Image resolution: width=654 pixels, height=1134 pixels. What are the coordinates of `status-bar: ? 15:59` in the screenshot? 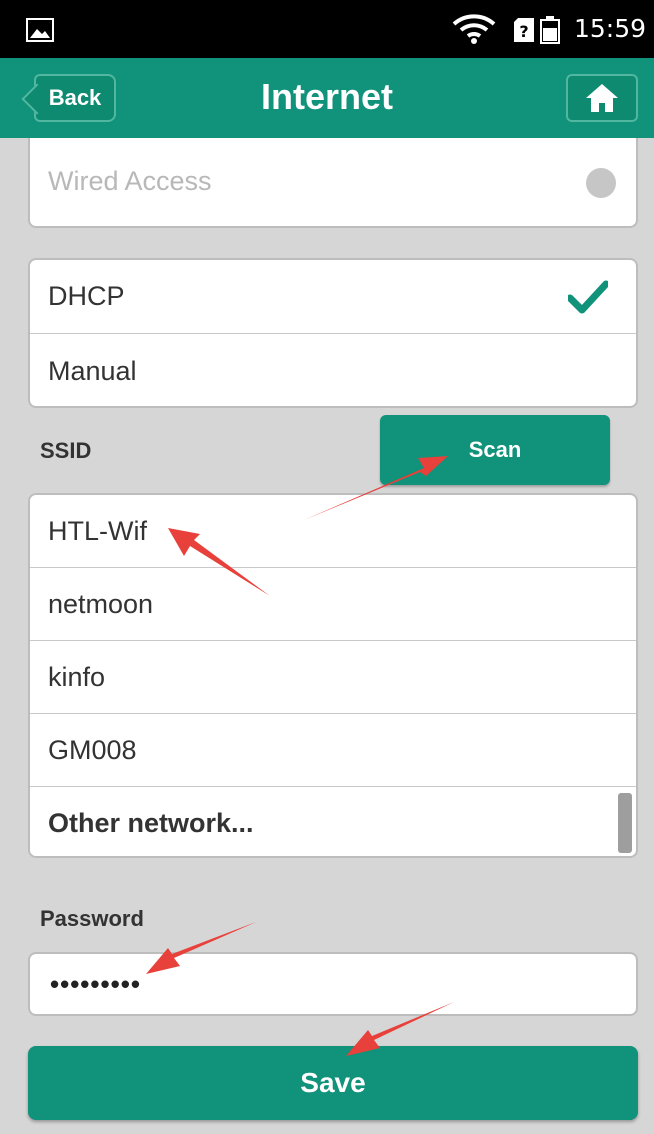 It's located at (327, 29).